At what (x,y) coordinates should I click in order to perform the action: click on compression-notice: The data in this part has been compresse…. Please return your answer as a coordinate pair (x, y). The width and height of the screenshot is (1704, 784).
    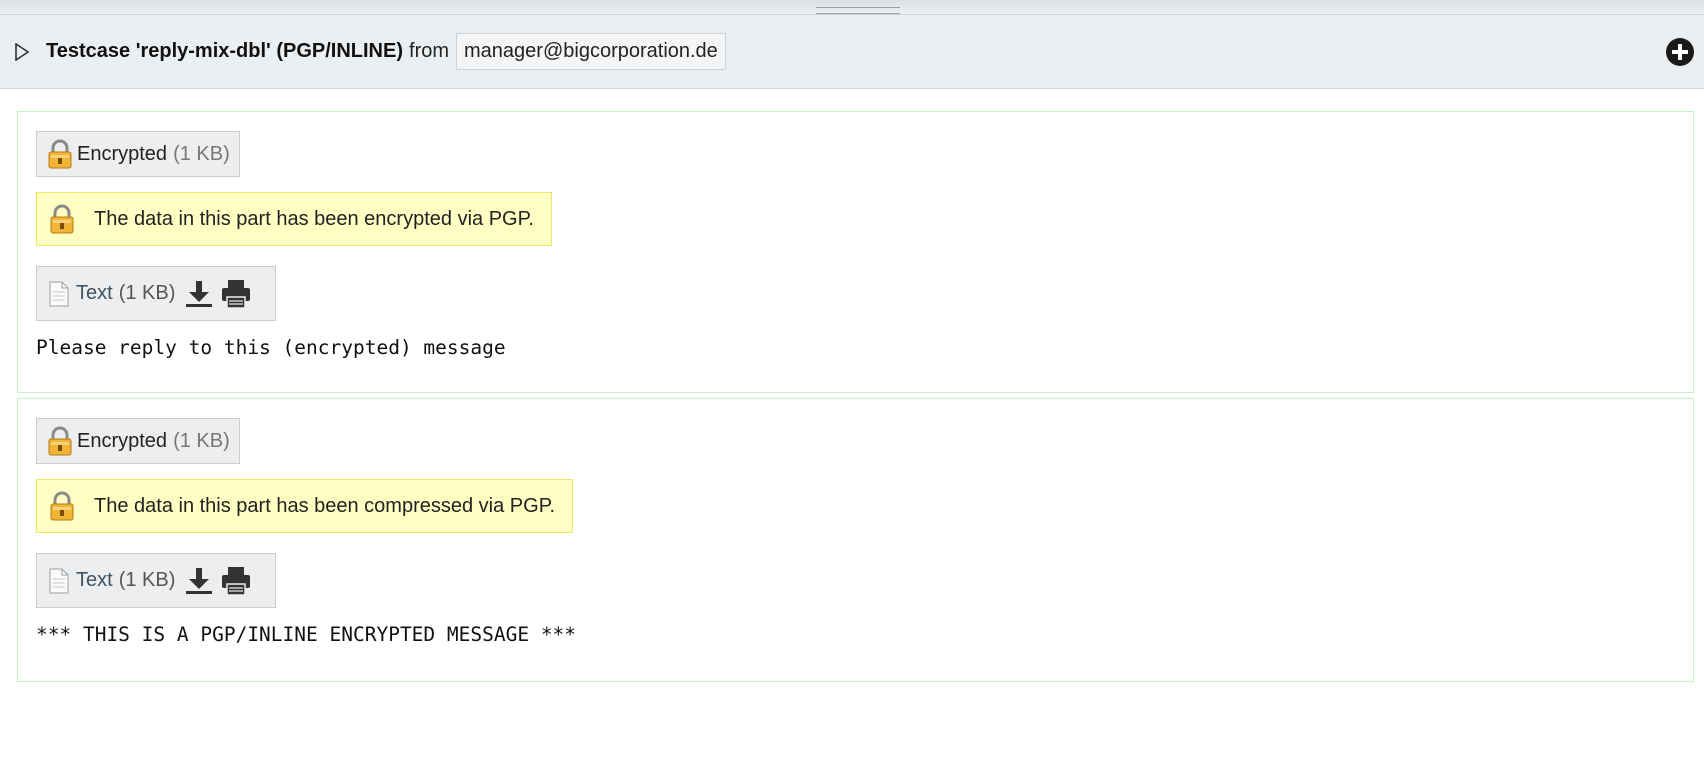
    Looking at the image, I should click on (305, 506).